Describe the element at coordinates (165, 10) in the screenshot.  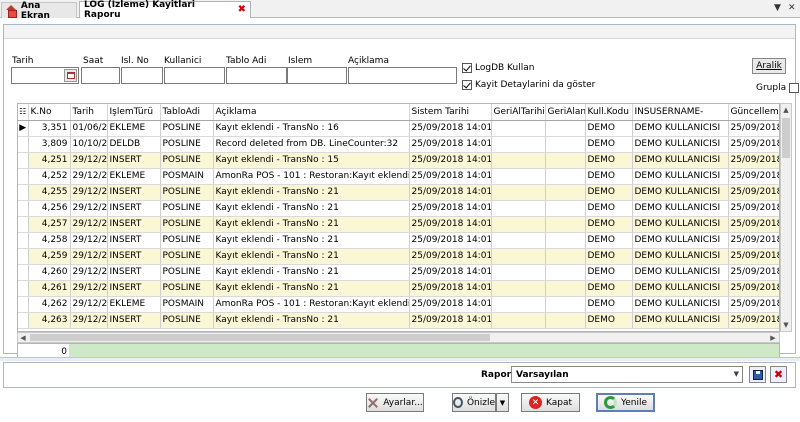
I see `tab-log-report: LOG (Izleme) Kayitlari Raporu ✖` at that location.